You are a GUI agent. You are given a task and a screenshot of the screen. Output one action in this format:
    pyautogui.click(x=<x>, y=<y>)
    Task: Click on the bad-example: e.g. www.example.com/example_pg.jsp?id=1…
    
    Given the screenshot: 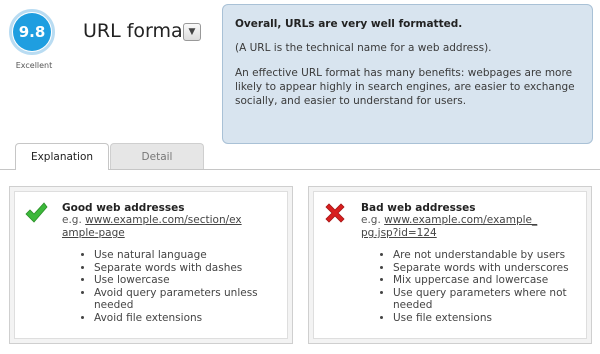 What is the action you would take?
    pyautogui.click(x=451, y=227)
    